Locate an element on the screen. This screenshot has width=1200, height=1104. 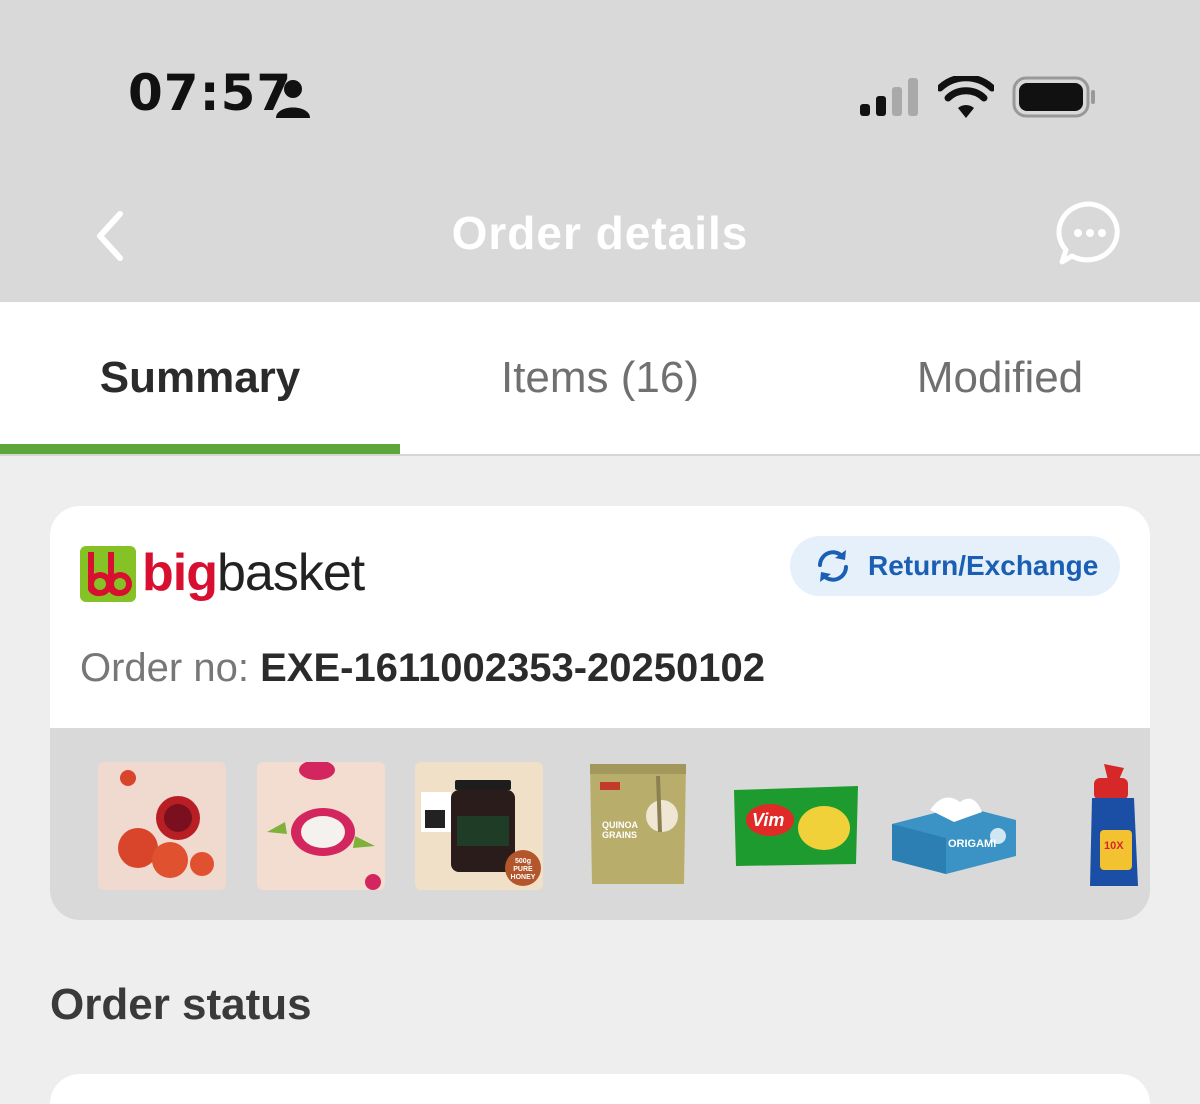
person-icon is located at coordinates (293, 99).